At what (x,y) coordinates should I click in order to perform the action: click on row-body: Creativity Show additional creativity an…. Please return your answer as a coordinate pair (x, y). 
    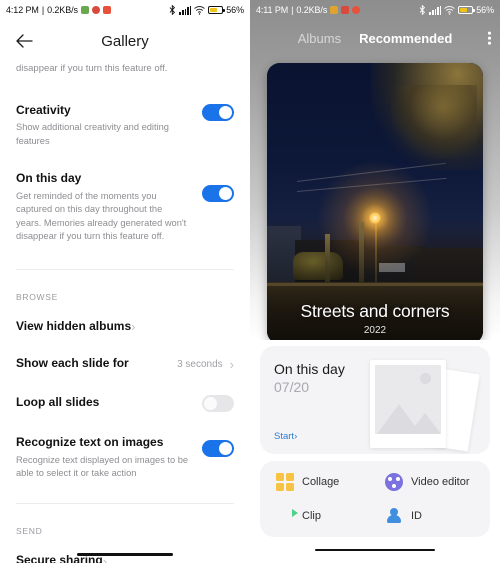
    Looking at the image, I should click on (109, 126).